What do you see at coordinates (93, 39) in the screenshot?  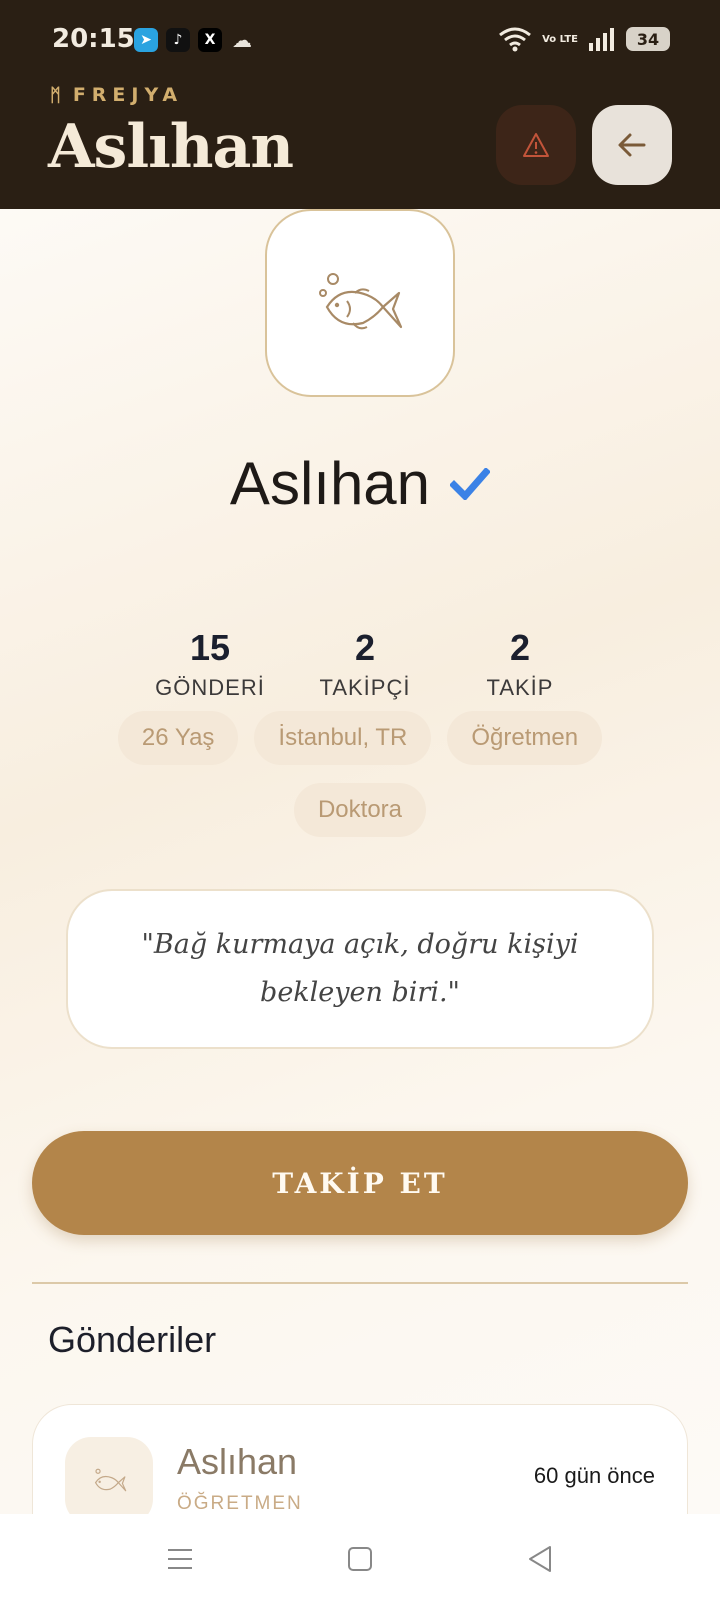 I see `status-time: 20:15` at bounding box center [93, 39].